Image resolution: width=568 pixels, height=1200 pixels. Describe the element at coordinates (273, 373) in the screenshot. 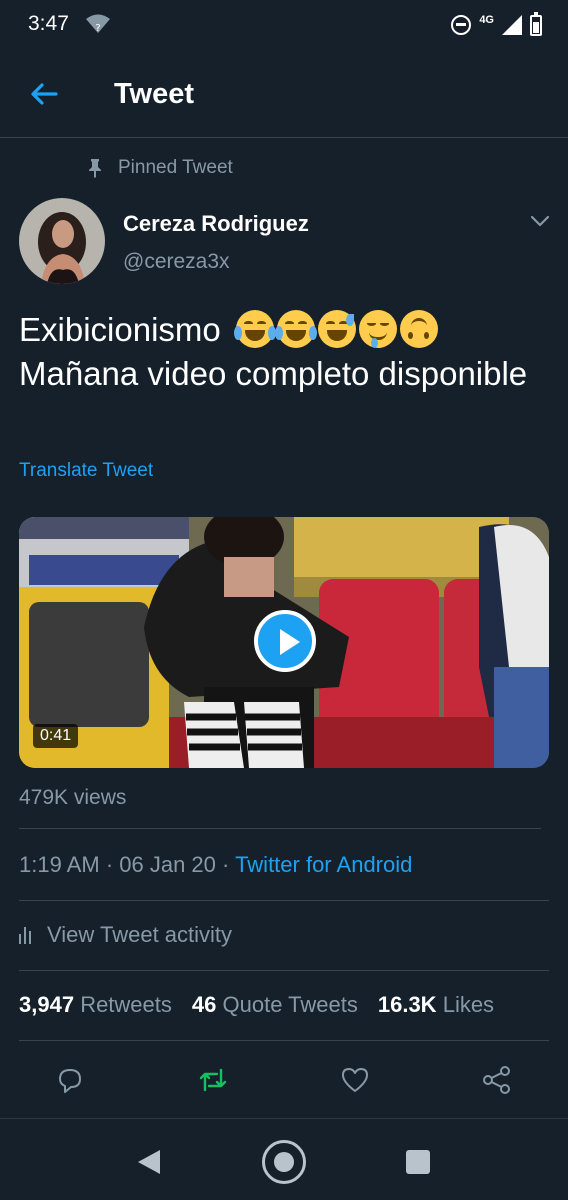

I see `tweet-text-rest: Mañana video completo disponible` at that location.